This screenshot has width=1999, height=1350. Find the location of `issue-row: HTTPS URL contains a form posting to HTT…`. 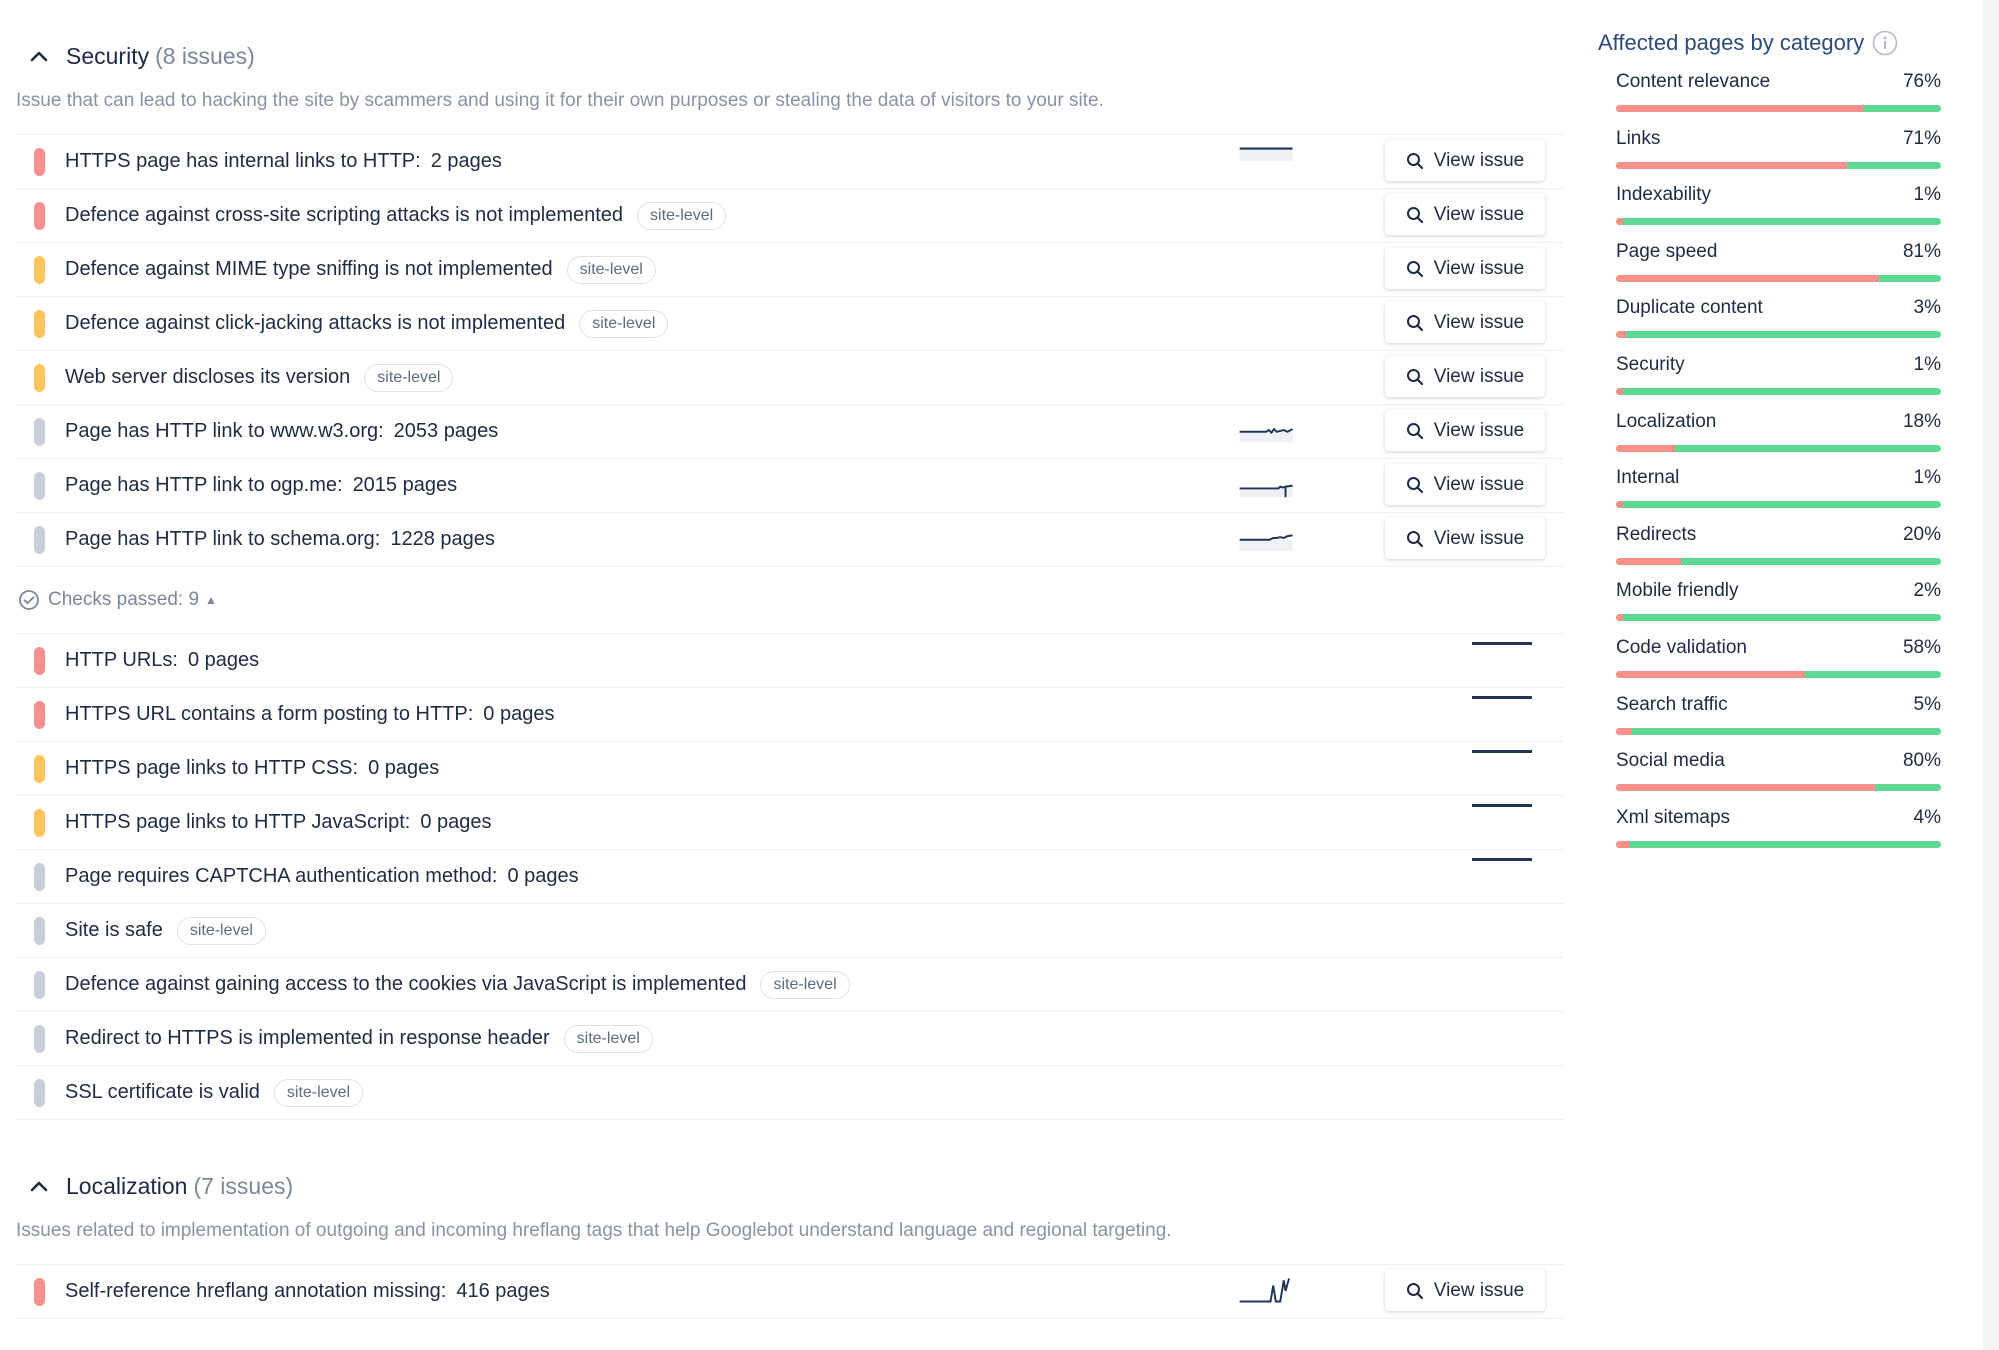

issue-row: HTTPS URL contains a form posting to HTT… is located at coordinates (790, 714).